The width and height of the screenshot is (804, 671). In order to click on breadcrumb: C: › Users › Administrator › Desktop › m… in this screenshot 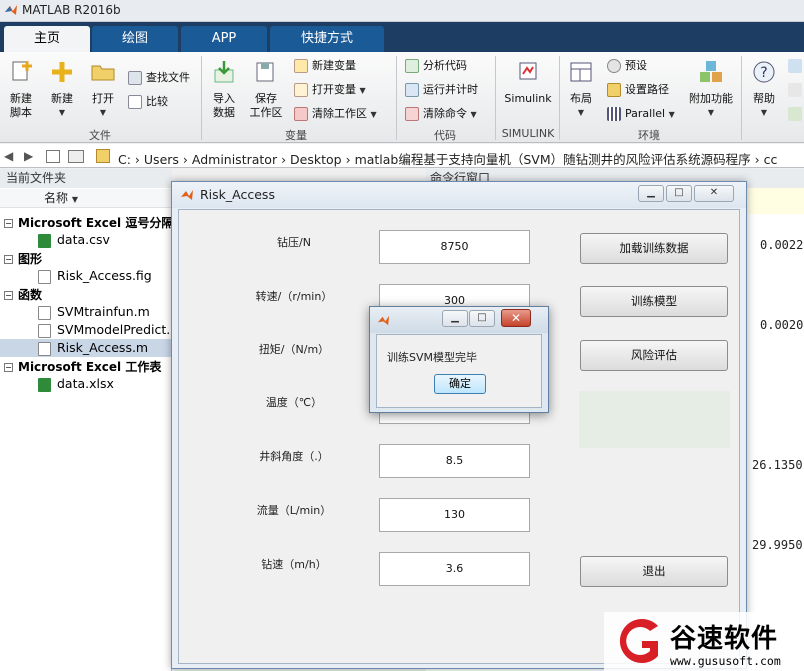, I will do `click(447, 158)`.